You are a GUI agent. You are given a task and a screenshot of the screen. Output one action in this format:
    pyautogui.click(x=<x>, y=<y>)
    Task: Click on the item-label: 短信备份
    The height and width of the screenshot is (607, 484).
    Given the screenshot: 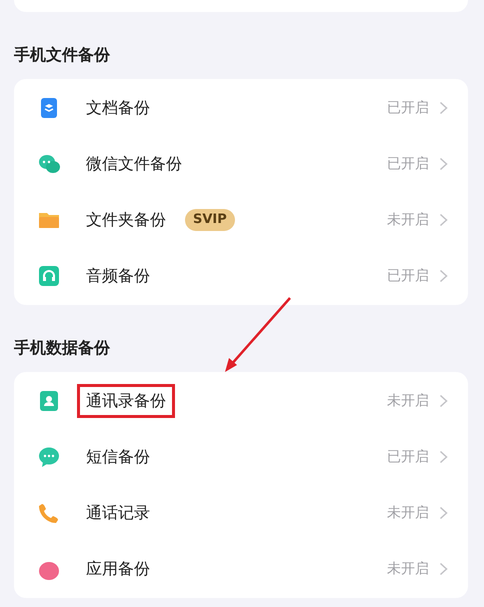 What is the action you would take?
    pyautogui.click(x=118, y=457)
    